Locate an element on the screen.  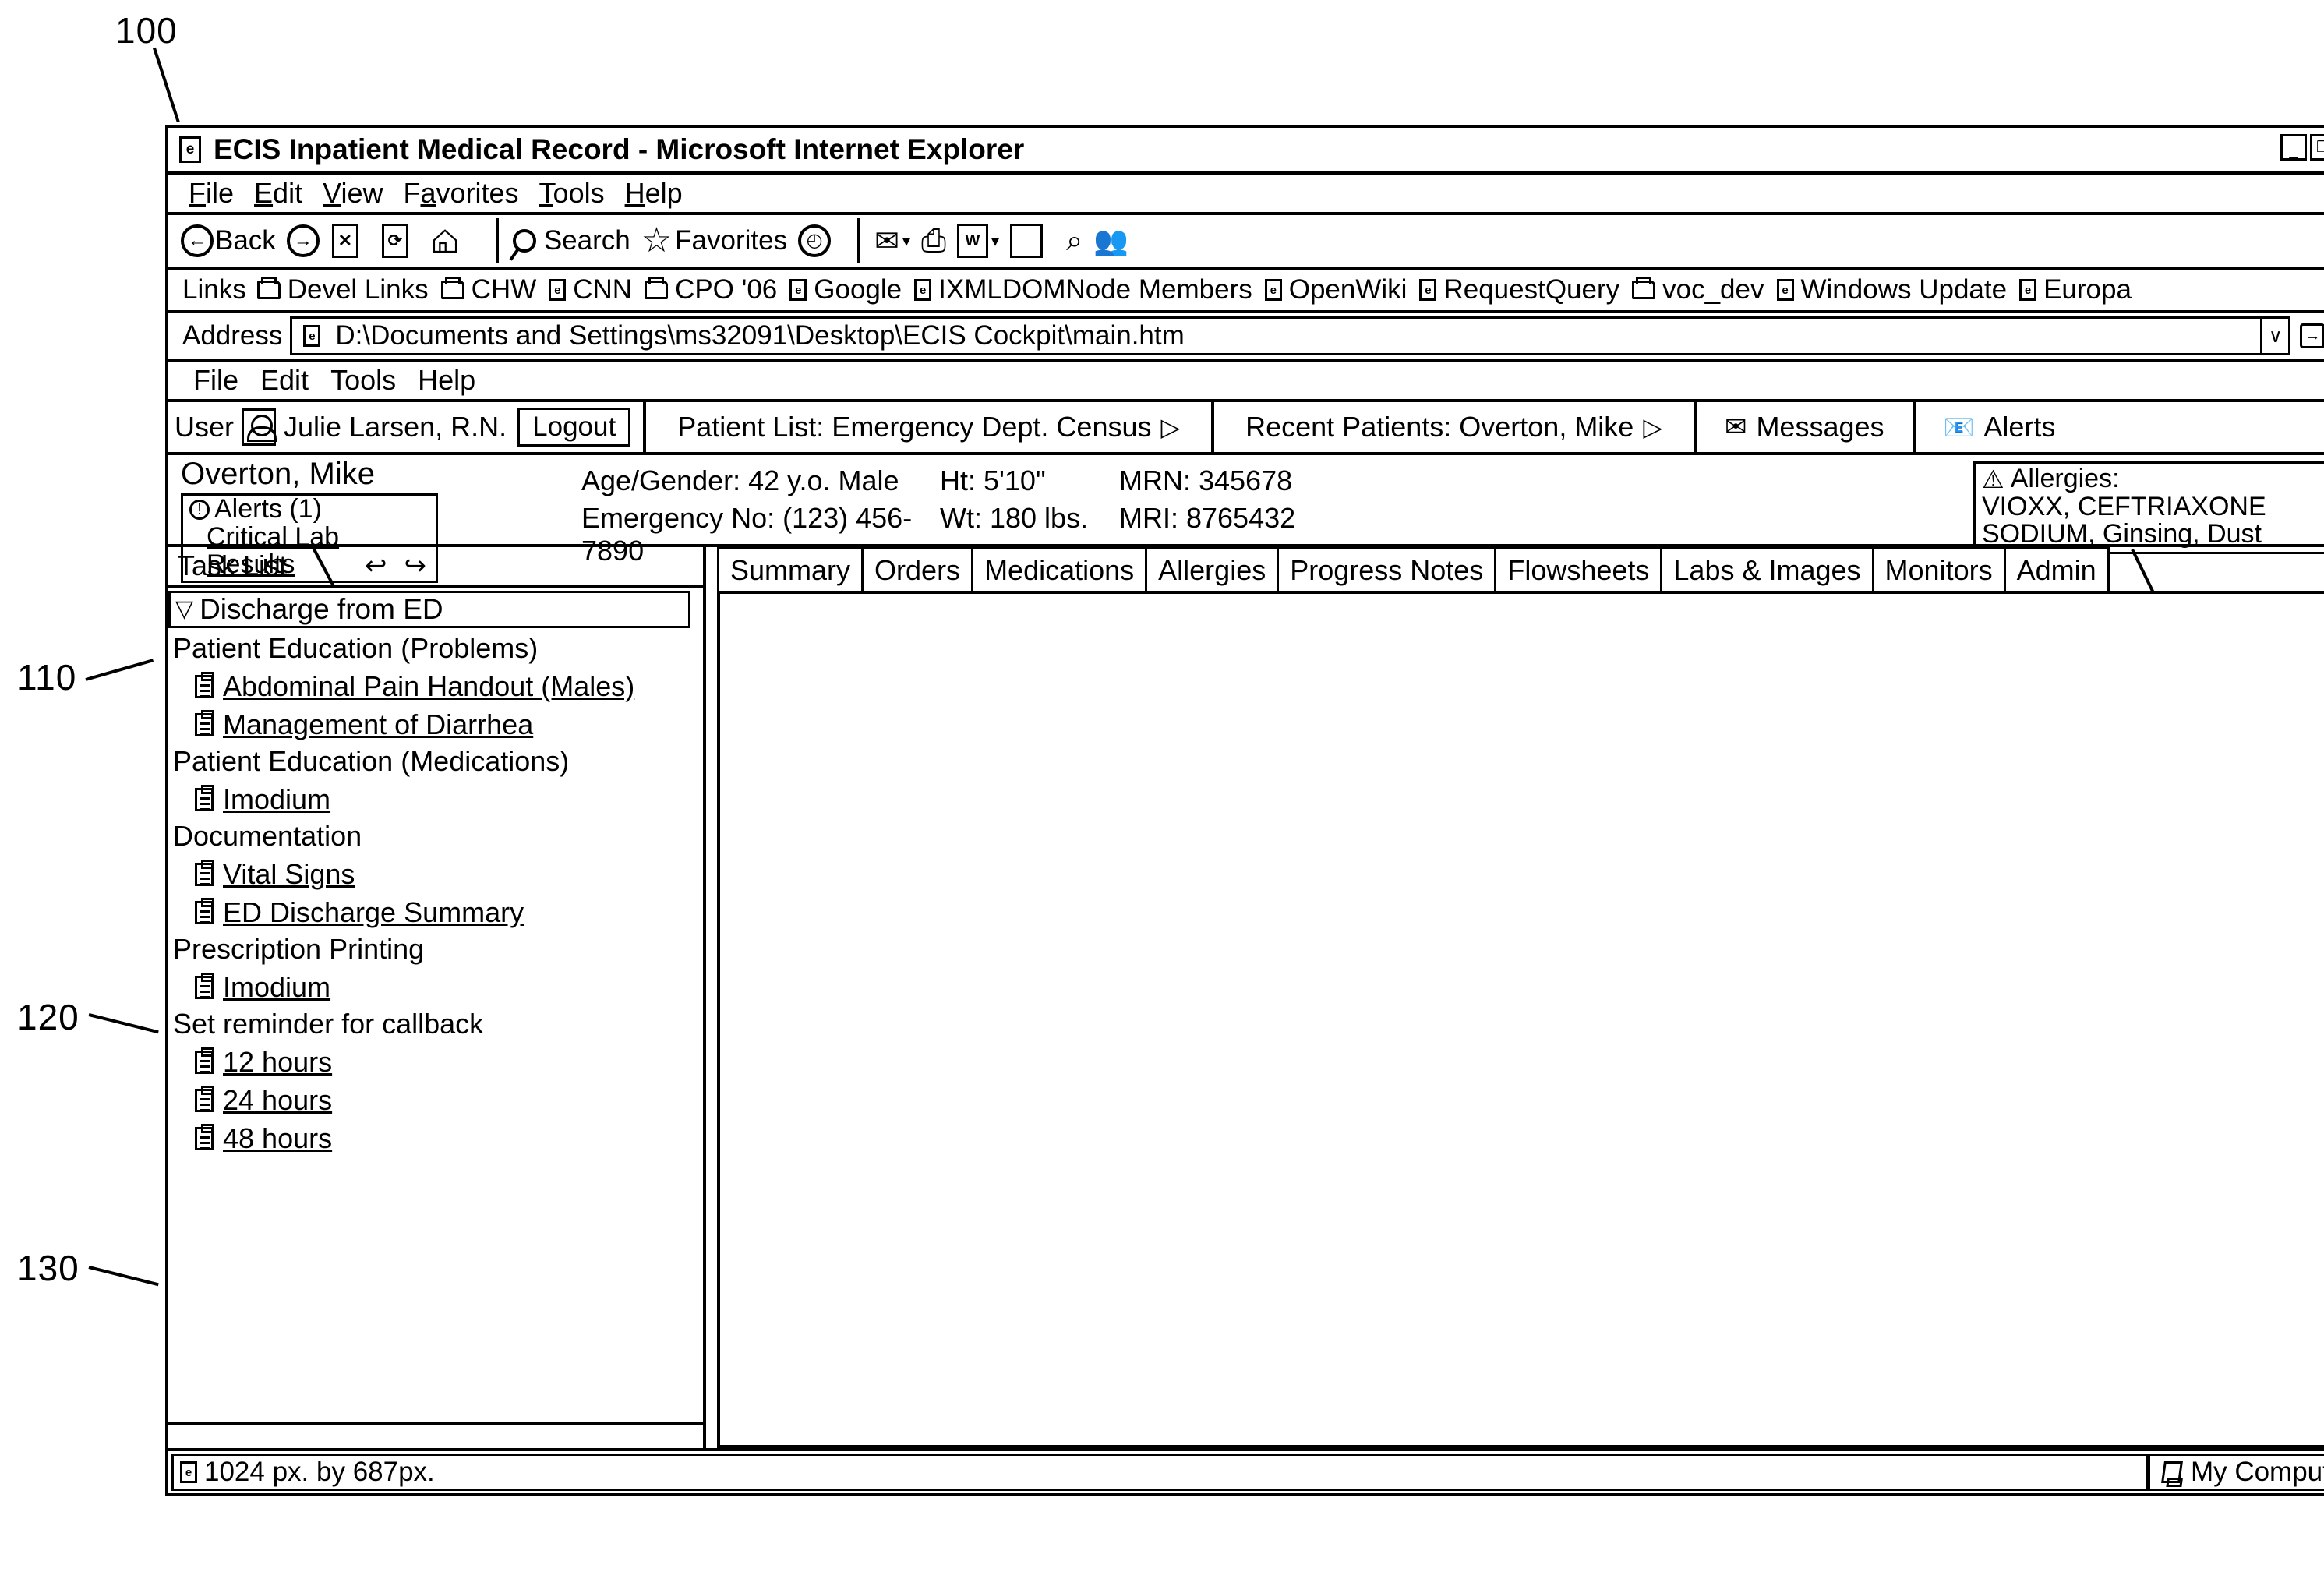
task-item-48-hours: 48 hours is located at coordinates (436, 1138).